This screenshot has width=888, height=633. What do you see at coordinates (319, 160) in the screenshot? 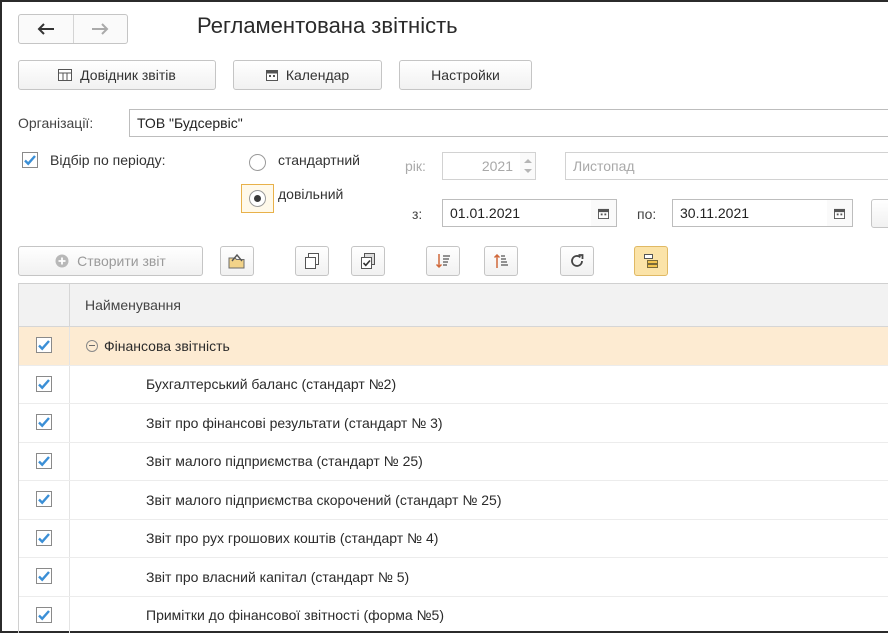
I see `radio-standard-label: стандартний` at bounding box center [319, 160].